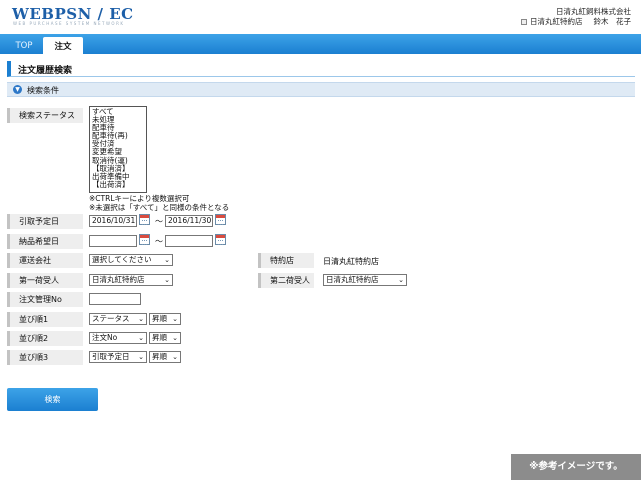  Describe the element at coordinates (63, 45) in the screenshot. I see `tab-order: 注文` at that location.